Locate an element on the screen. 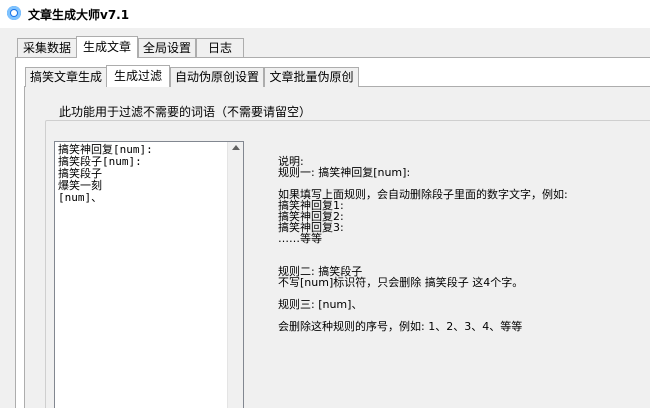 This screenshot has width=650, height=408. vertical-scrollbar is located at coordinates (235, 275).